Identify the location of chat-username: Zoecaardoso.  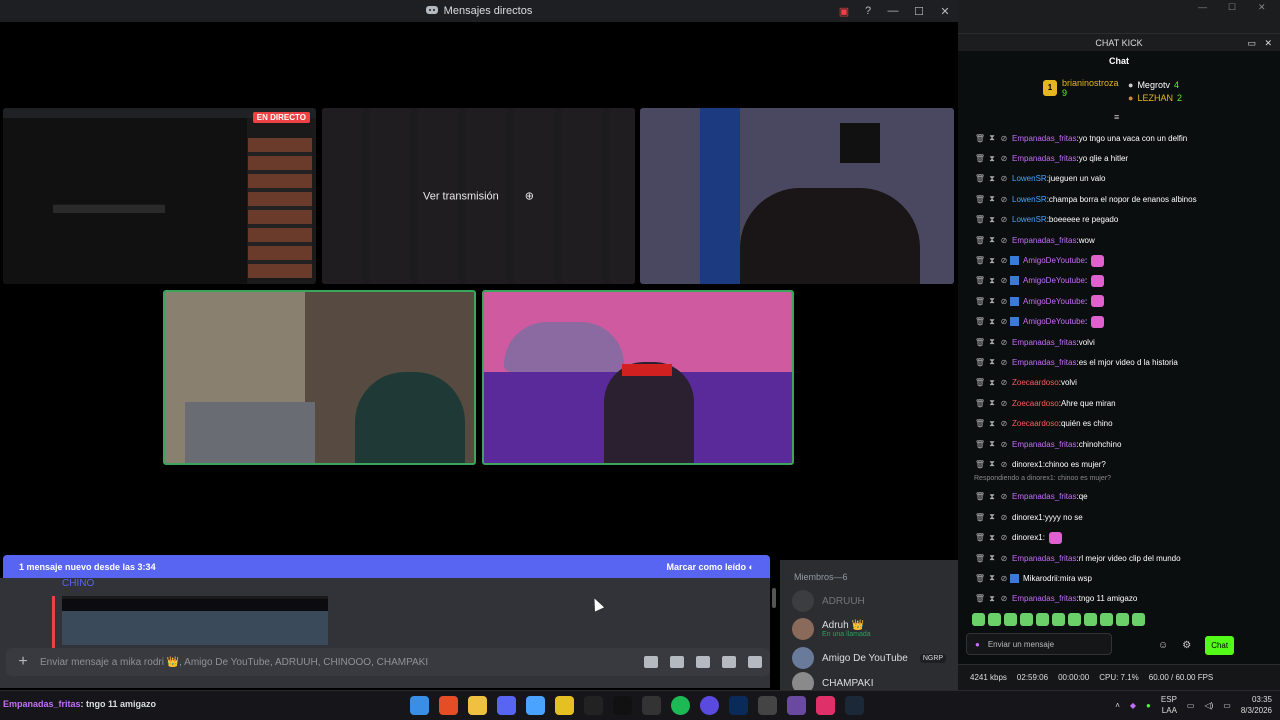
(1035, 423).